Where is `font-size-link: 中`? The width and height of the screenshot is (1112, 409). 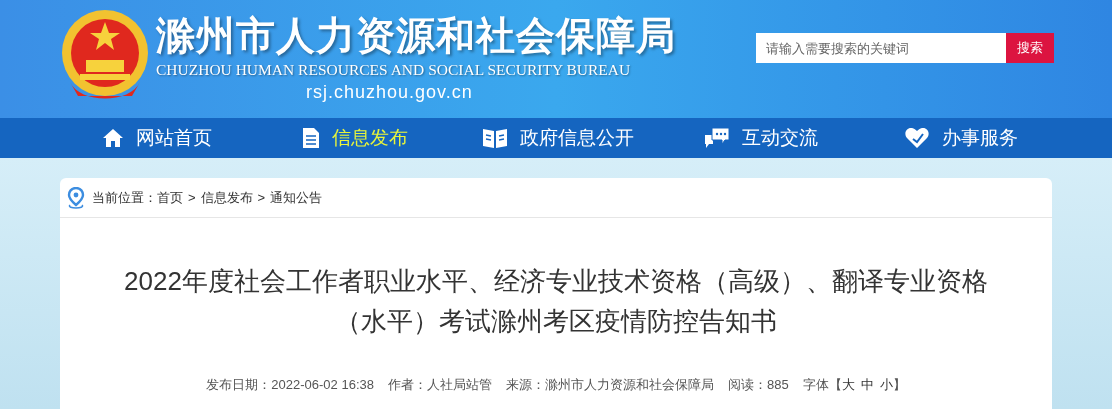
font-size-link: 中 is located at coordinates (867, 385).